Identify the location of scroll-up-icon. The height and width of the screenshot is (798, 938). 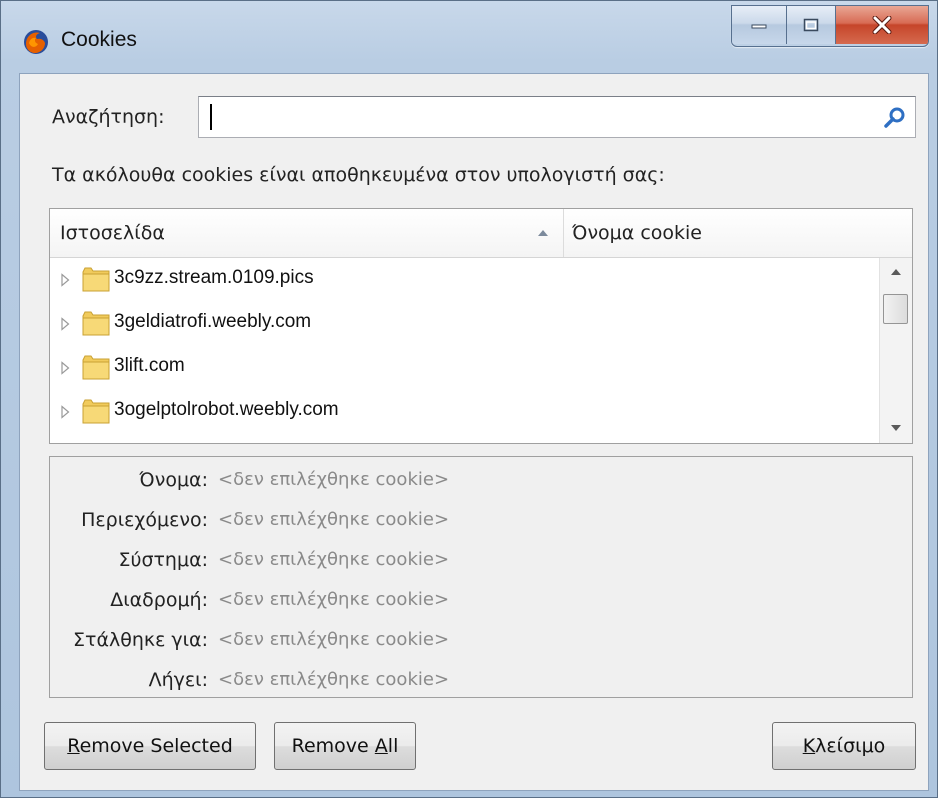
(896, 273).